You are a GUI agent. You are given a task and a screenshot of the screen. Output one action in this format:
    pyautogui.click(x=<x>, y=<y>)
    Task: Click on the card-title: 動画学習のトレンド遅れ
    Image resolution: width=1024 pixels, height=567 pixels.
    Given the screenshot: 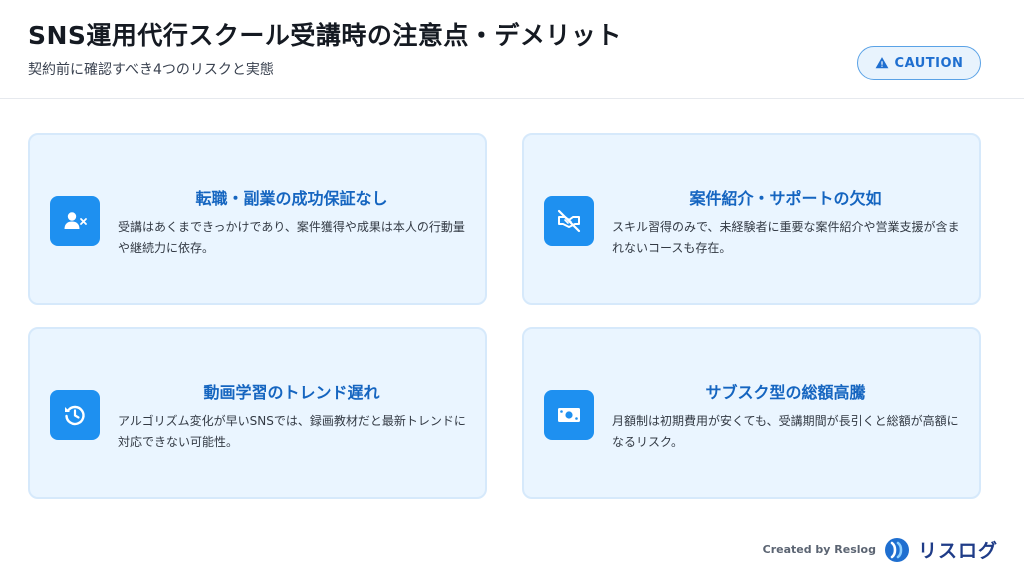 What is the action you would take?
    pyautogui.click(x=291, y=392)
    